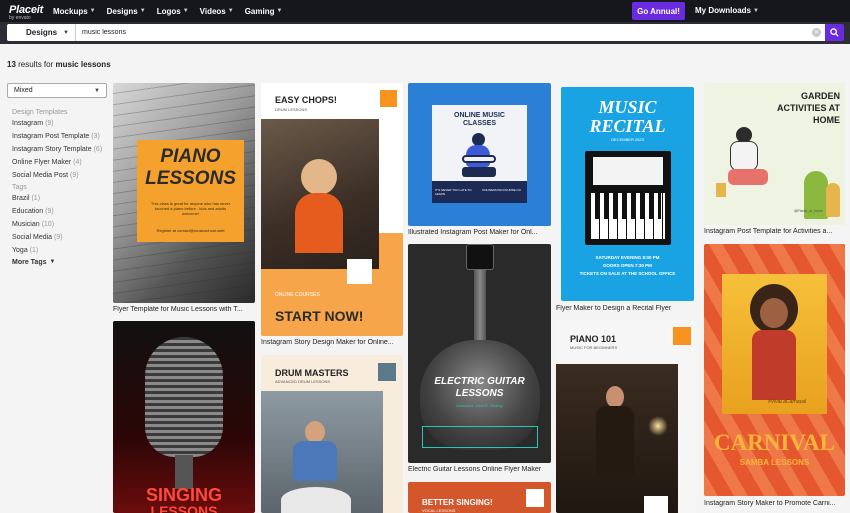  I want to click on filter-count: (4), so click(77, 162).